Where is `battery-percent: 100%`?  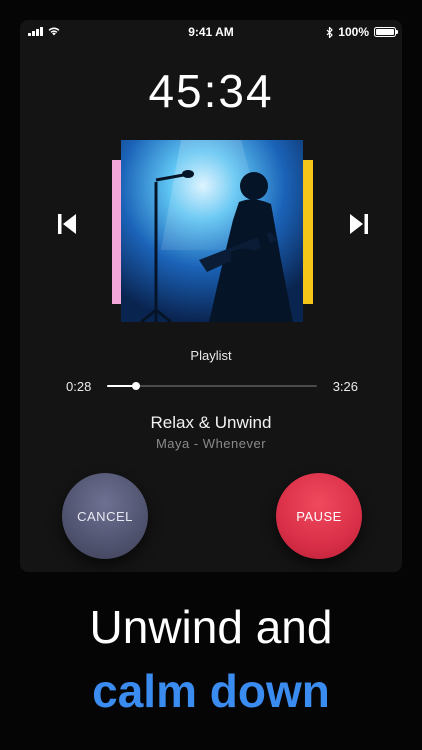
battery-percent: 100% is located at coordinates (353, 32).